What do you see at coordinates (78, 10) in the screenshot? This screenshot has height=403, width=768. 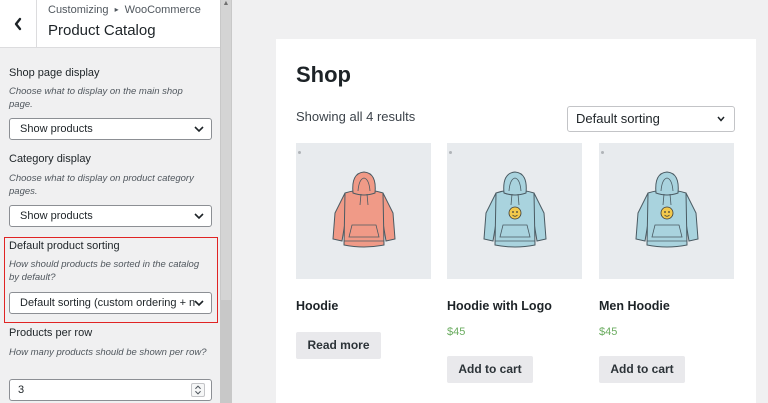 I see `breadcrumb-parent: Customizing` at bounding box center [78, 10].